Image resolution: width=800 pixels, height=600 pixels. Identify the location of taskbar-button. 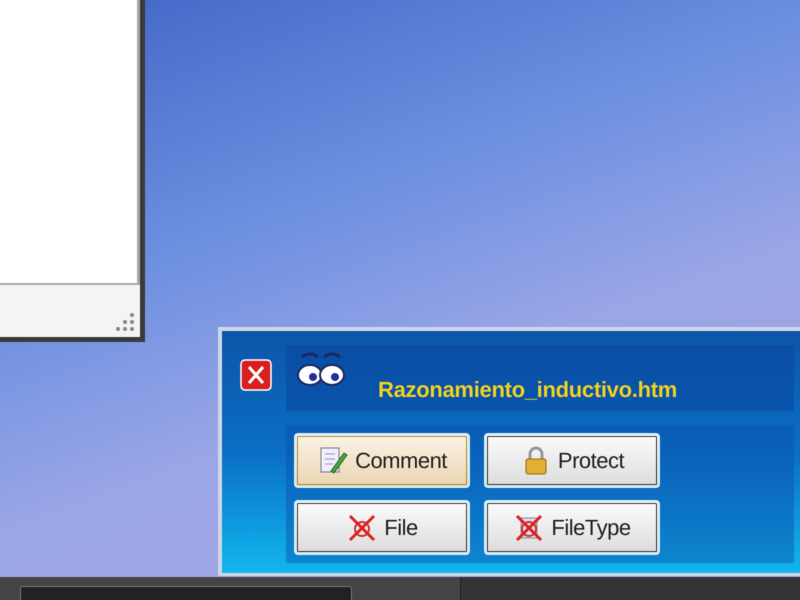
(186, 593).